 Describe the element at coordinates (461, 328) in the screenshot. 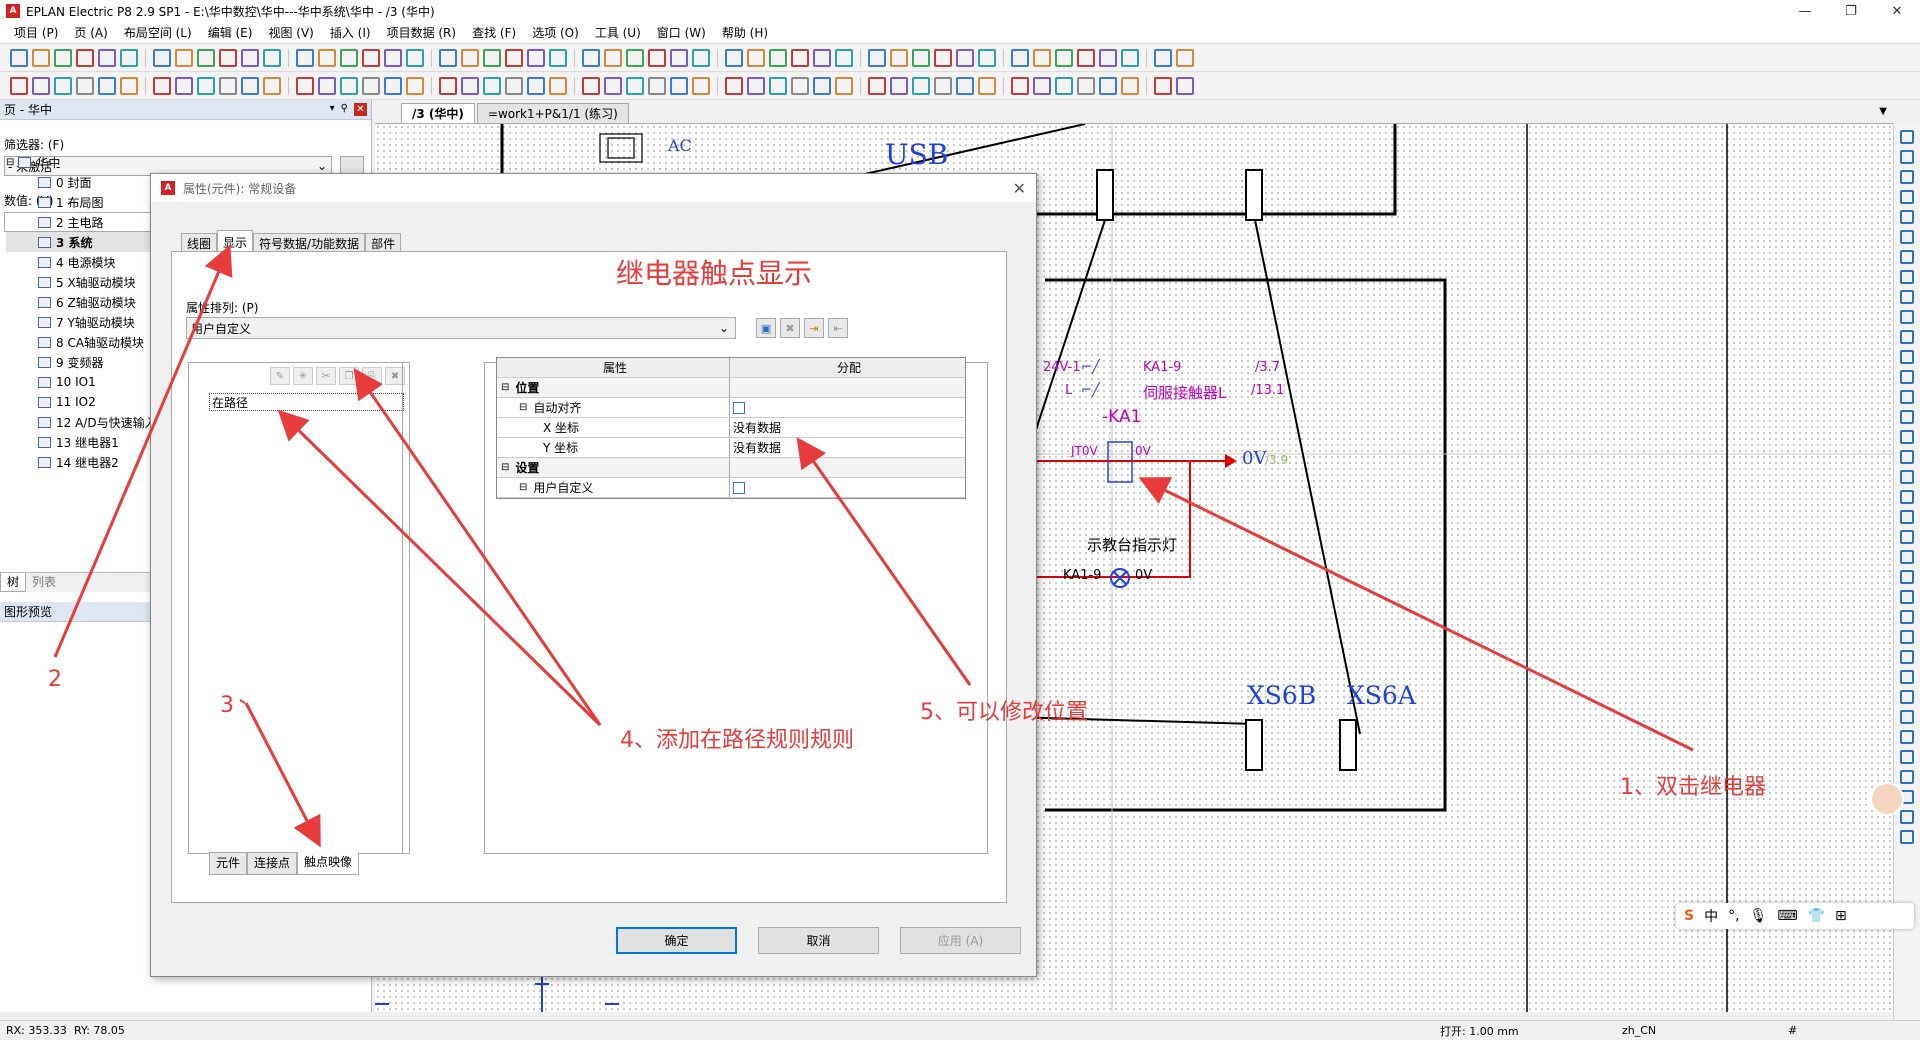

I see `arrangement-select: 用户自定义 ⌄` at that location.